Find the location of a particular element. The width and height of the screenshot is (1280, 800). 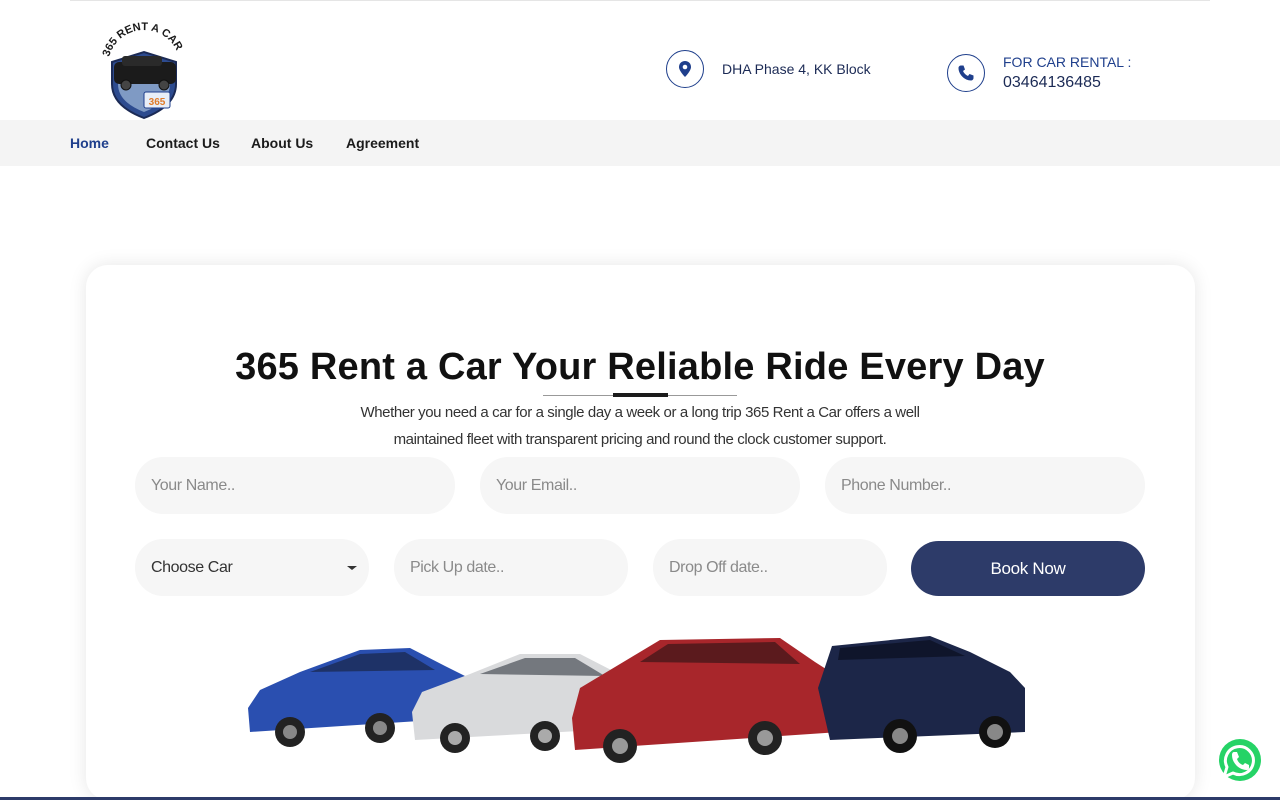

whatsapp-button is located at coordinates (1240, 760).